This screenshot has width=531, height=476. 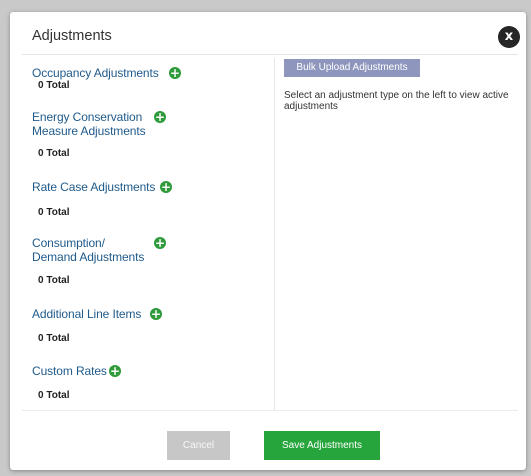 I want to click on adjustment-title-line: Consumption/, so click(x=68, y=243).